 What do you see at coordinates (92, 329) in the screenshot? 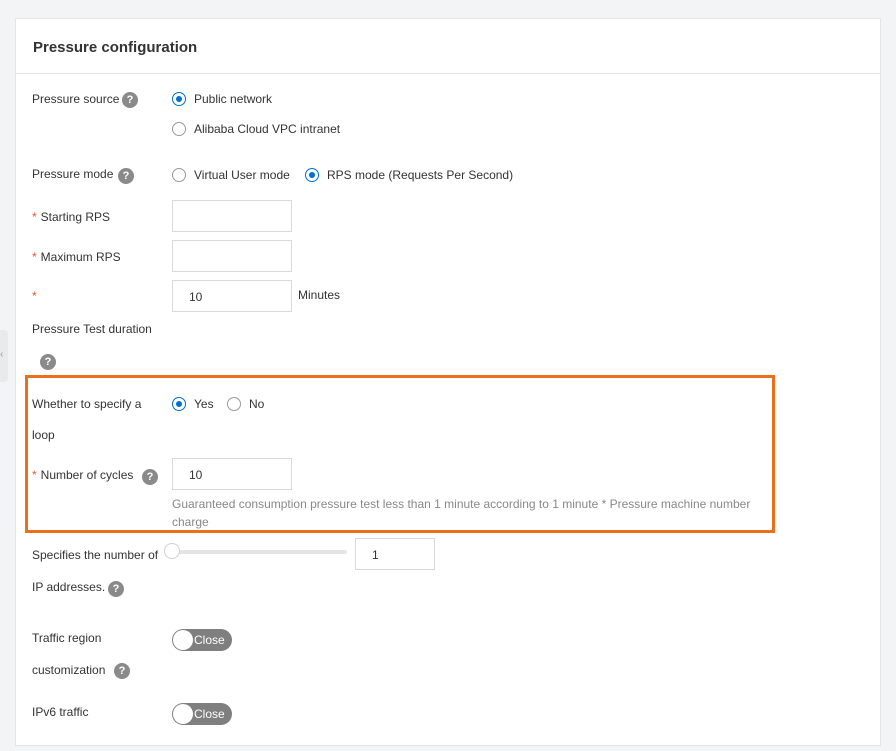
I see `duration-label: Pressure Test duration` at bounding box center [92, 329].